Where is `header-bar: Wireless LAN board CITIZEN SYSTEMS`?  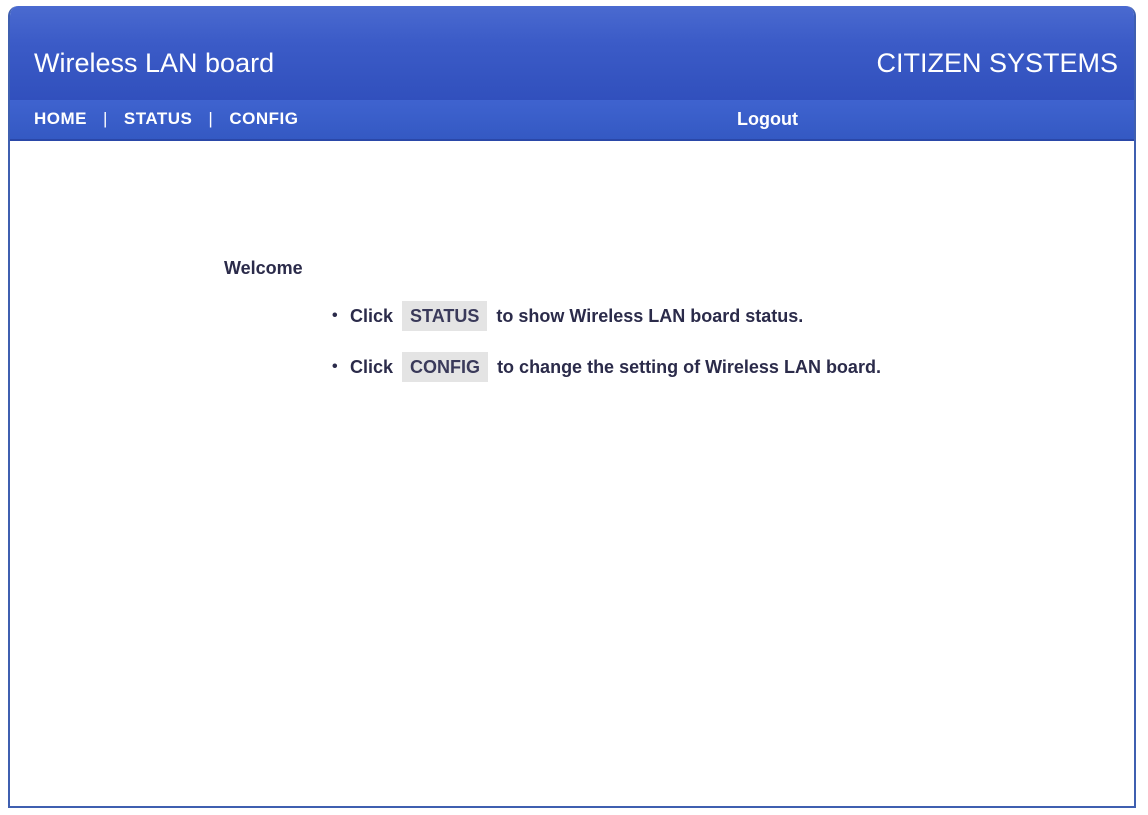 header-bar: Wireless LAN board CITIZEN SYSTEMS is located at coordinates (572, 53).